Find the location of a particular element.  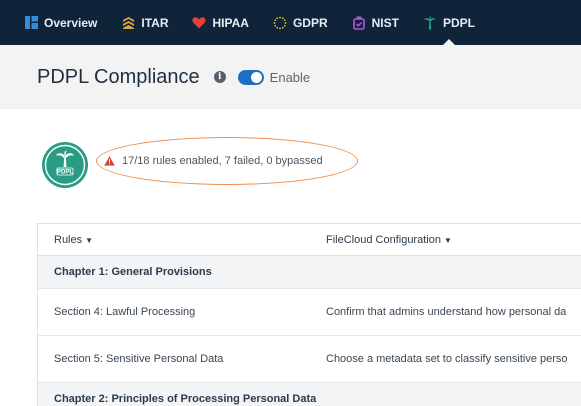

dashboard-icon is located at coordinates (31, 23).